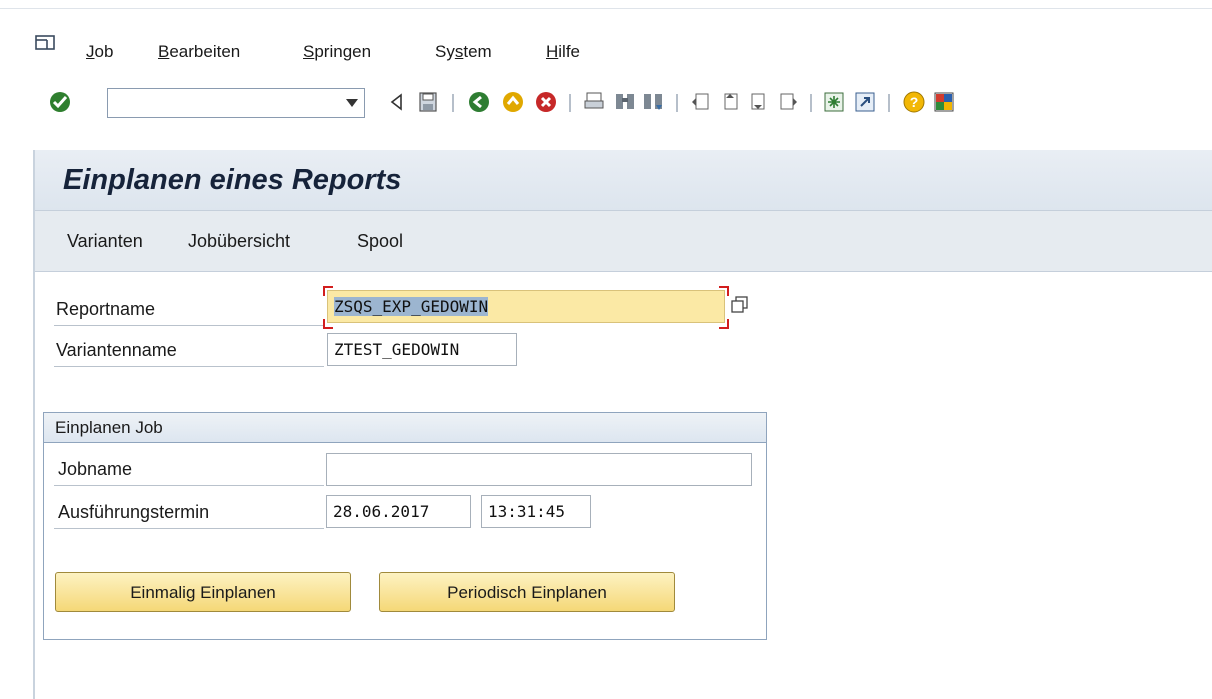 The height and width of the screenshot is (699, 1212). I want to click on menu-icon, so click(45, 43).